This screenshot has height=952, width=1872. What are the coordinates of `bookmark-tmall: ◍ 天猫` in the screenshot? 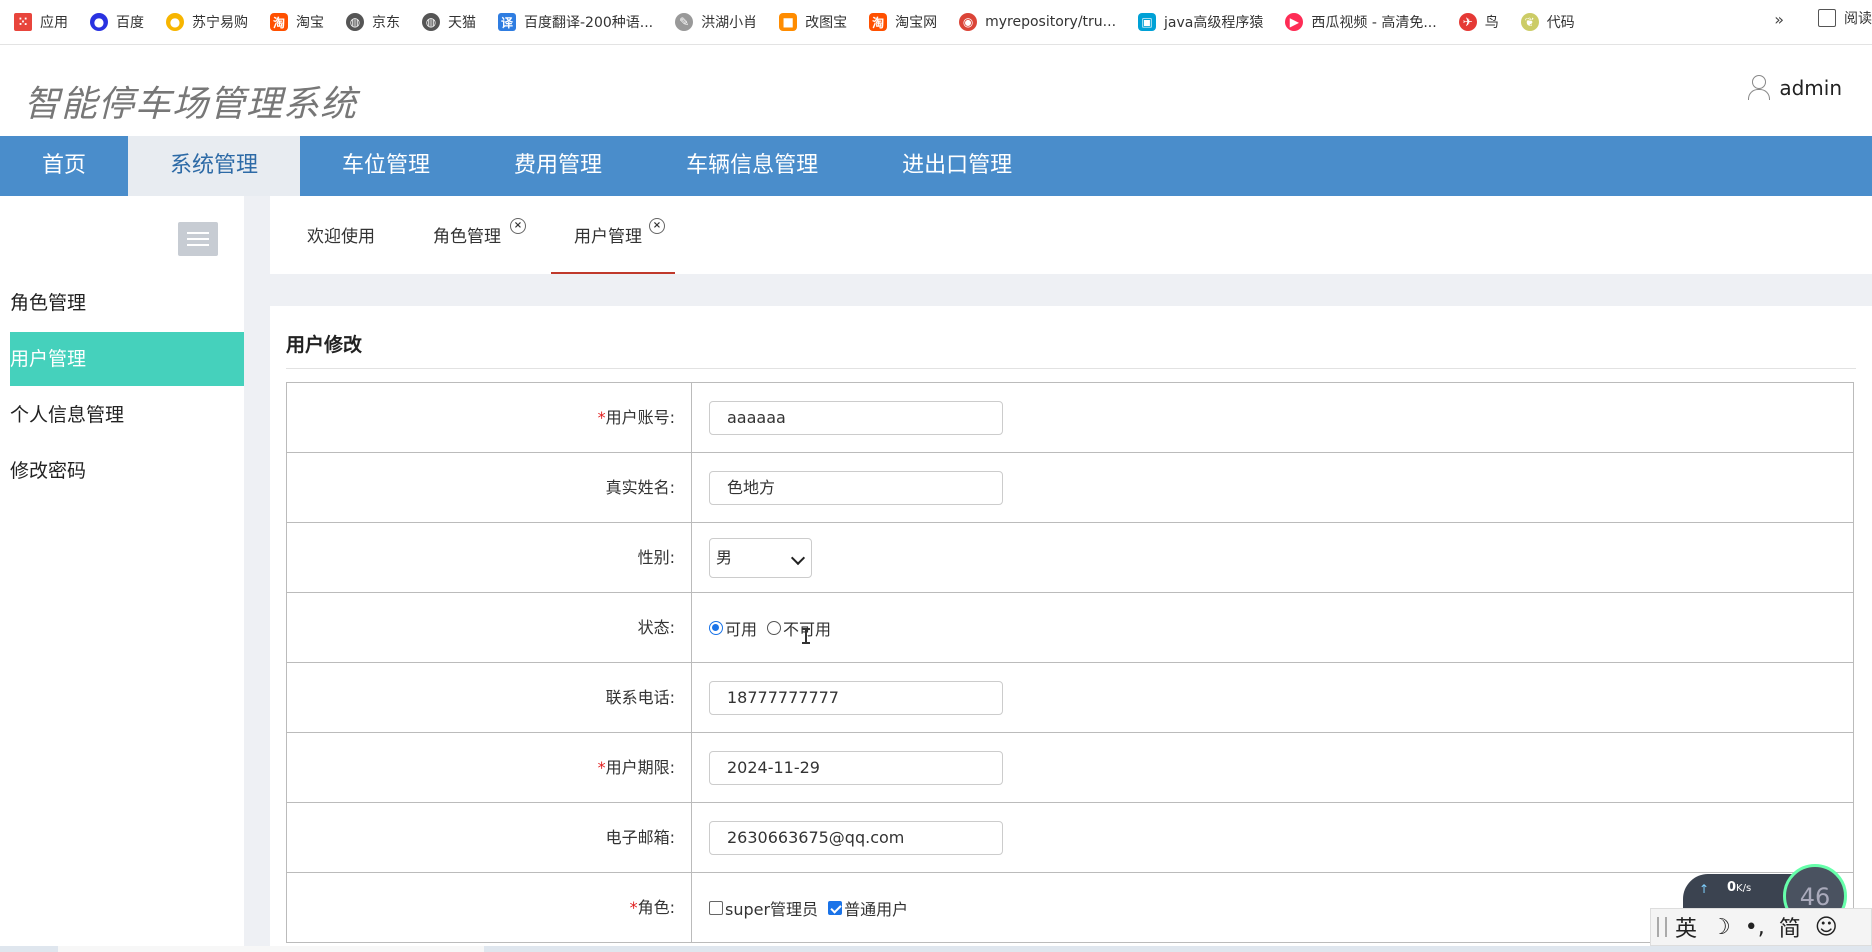 It's located at (449, 22).